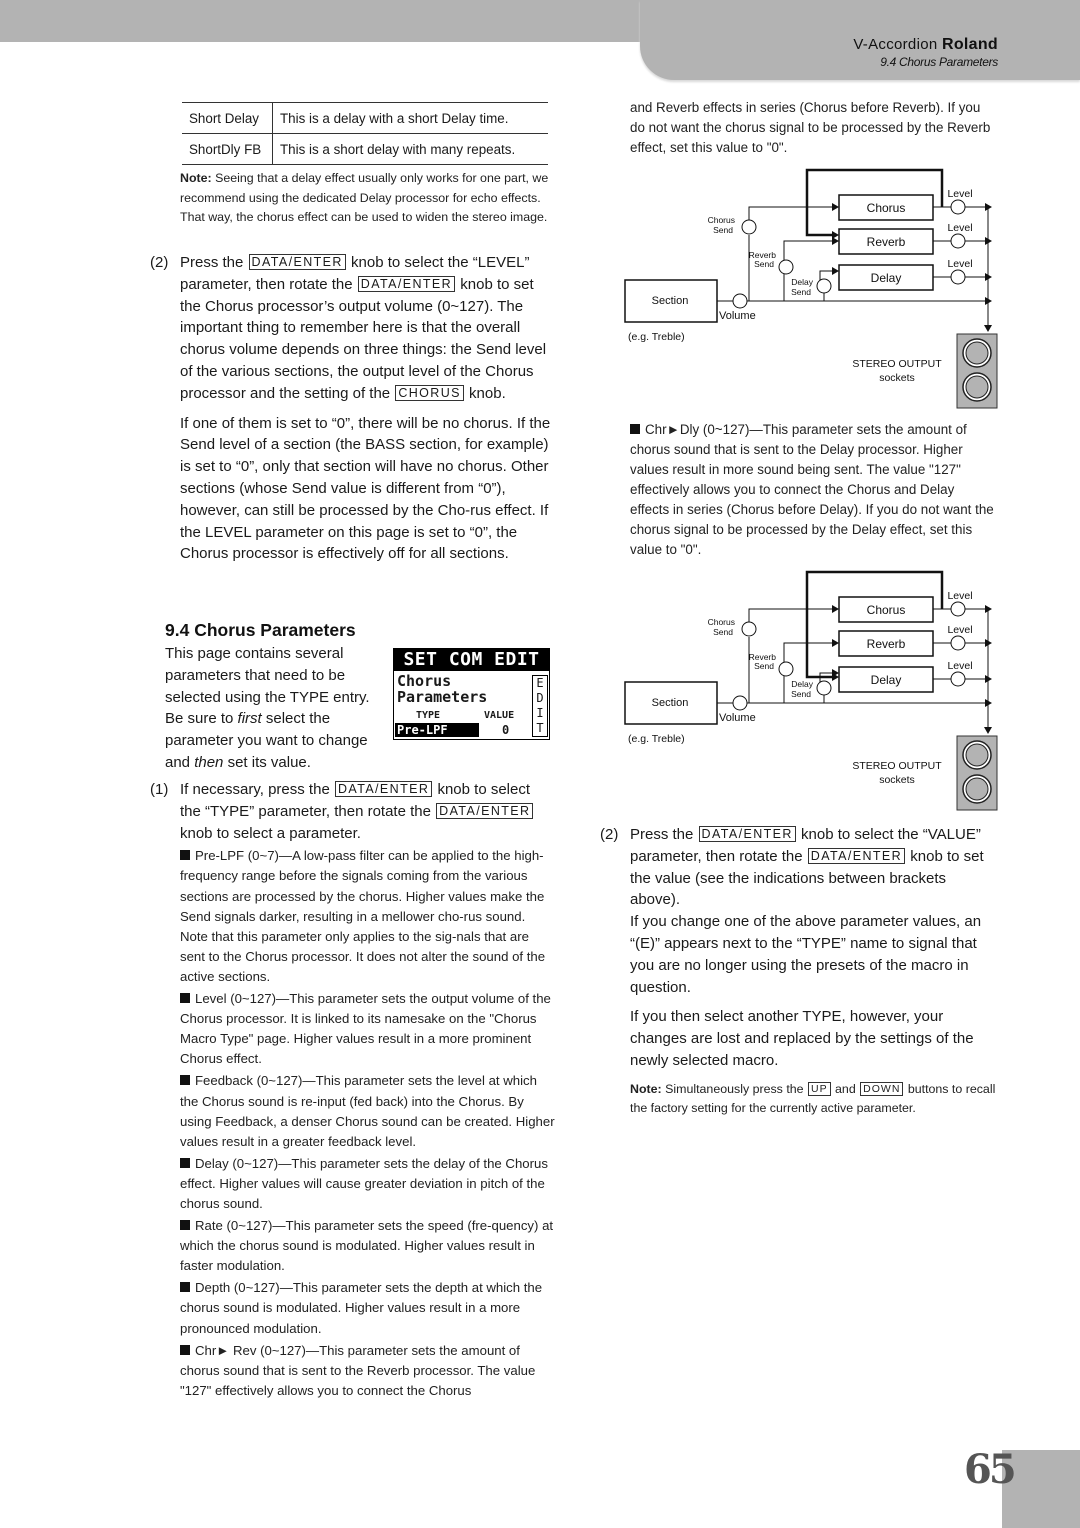 This screenshot has height=1528, width=1080. Describe the element at coordinates (882, 1088) in the screenshot. I see `down-key: DOWN` at that location.